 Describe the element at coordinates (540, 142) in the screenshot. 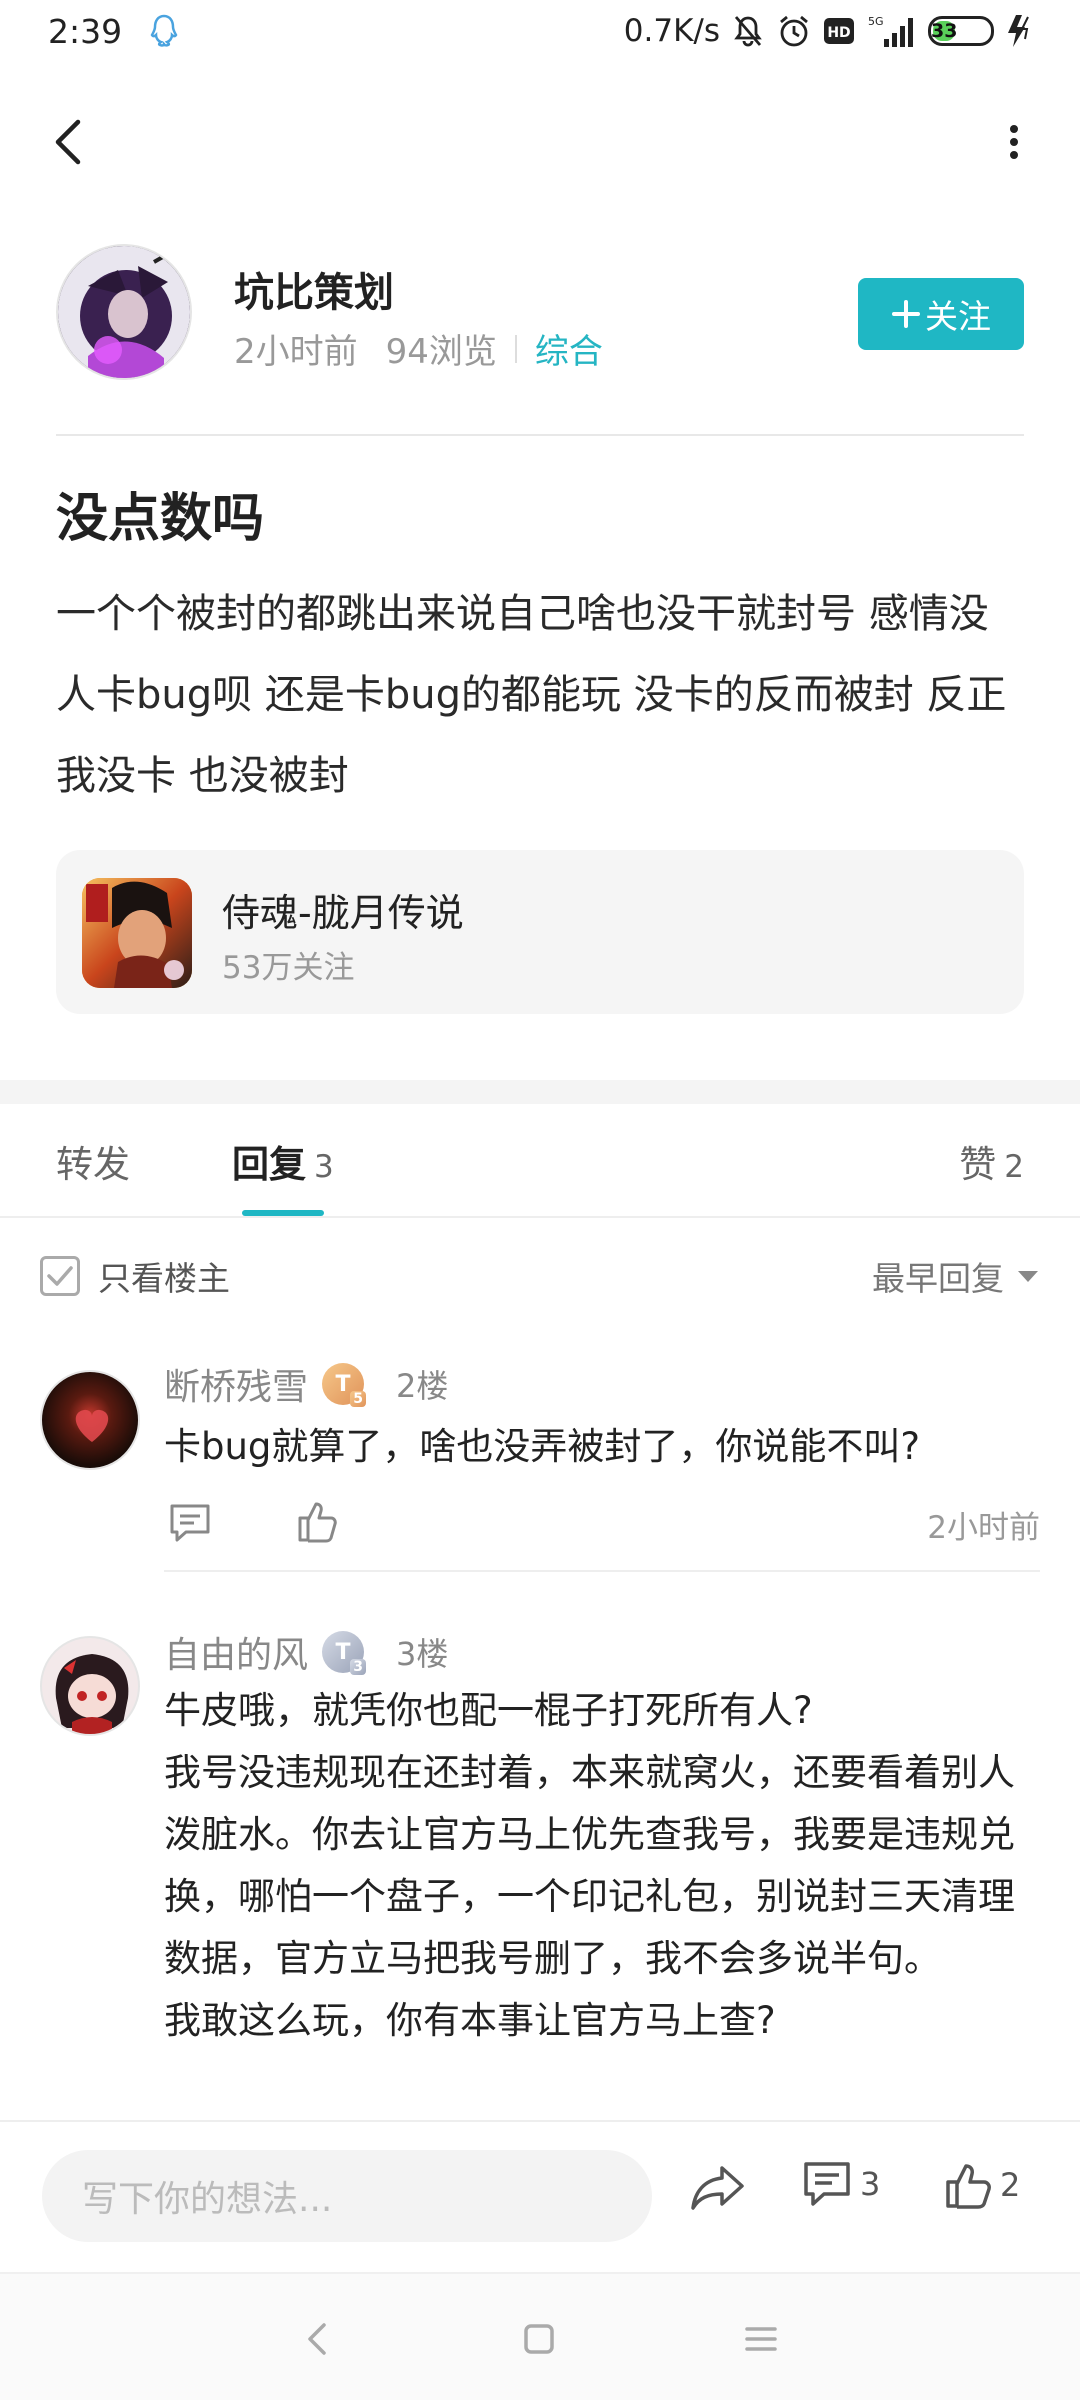

I see `header` at that location.